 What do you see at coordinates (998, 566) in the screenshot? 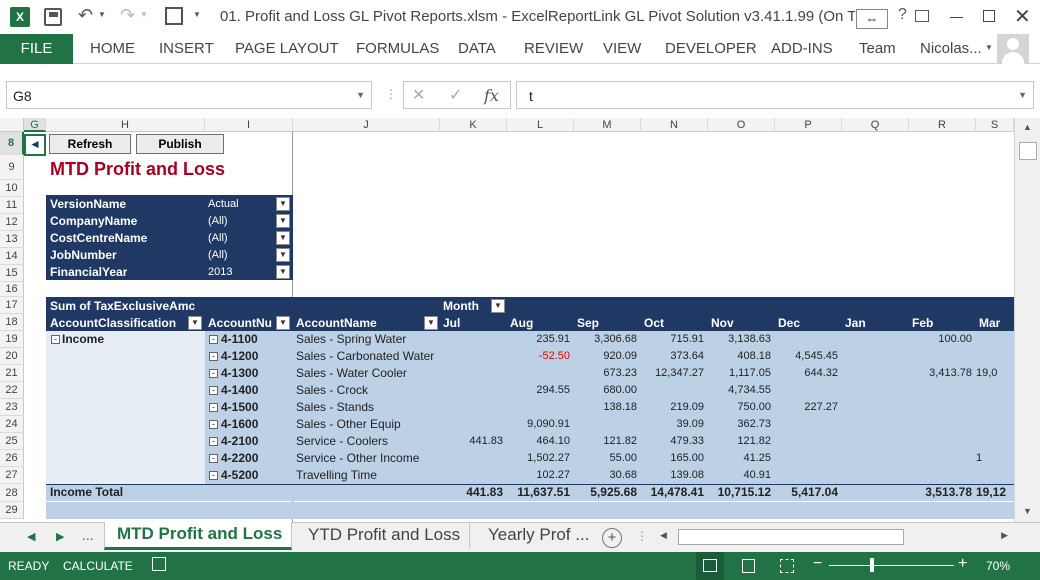
I see `zoom-level: 70%` at bounding box center [998, 566].